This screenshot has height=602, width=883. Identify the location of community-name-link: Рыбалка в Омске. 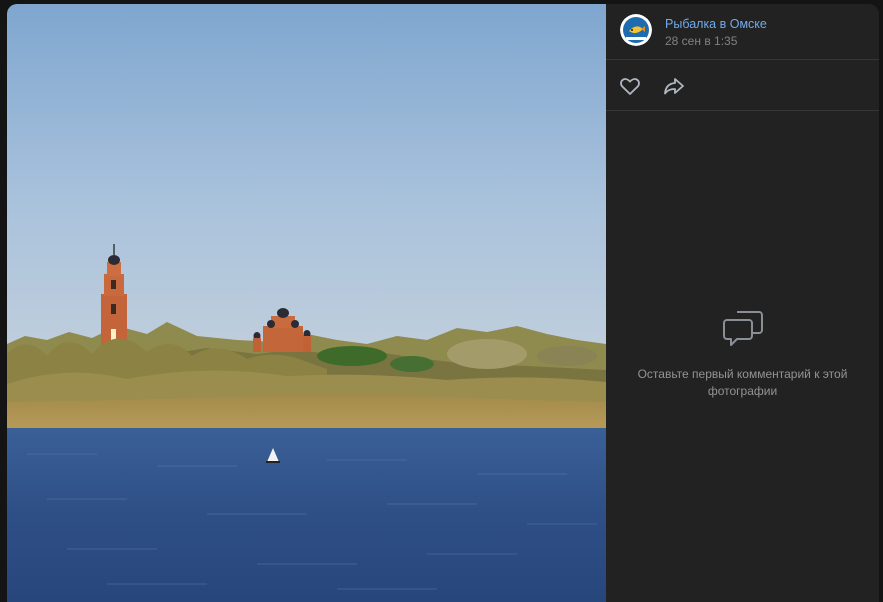
(716, 24).